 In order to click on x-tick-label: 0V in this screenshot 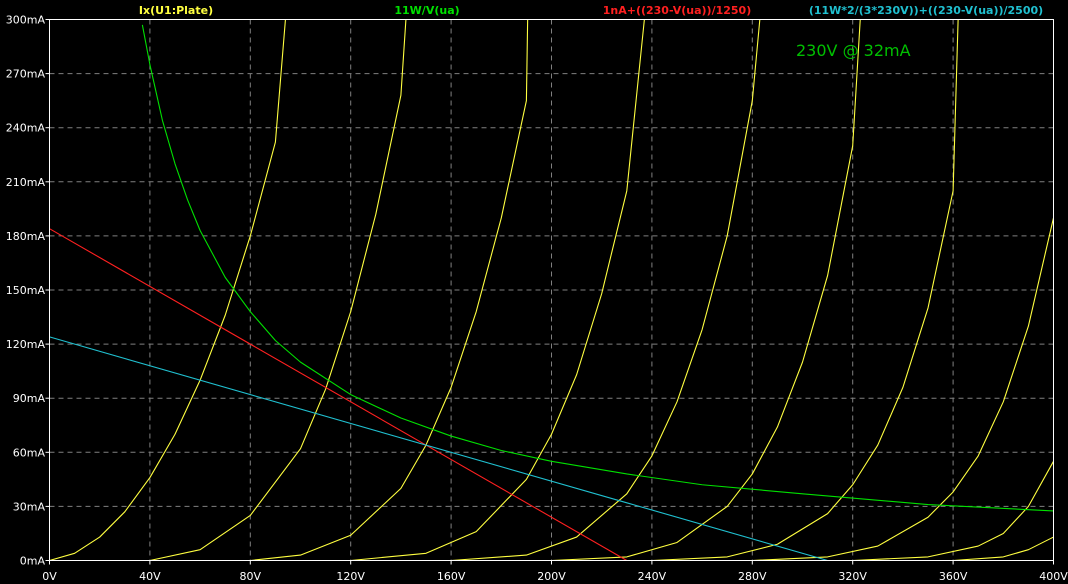, I will do `click(49, 576)`.